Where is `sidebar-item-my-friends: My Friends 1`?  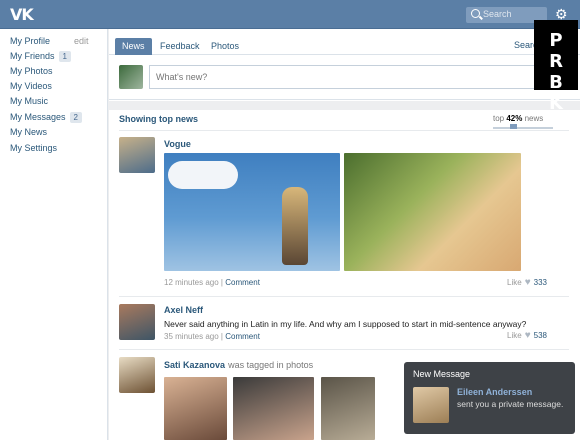
sidebar-item-my-friends: My Friends 1 is located at coordinates (40, 56).